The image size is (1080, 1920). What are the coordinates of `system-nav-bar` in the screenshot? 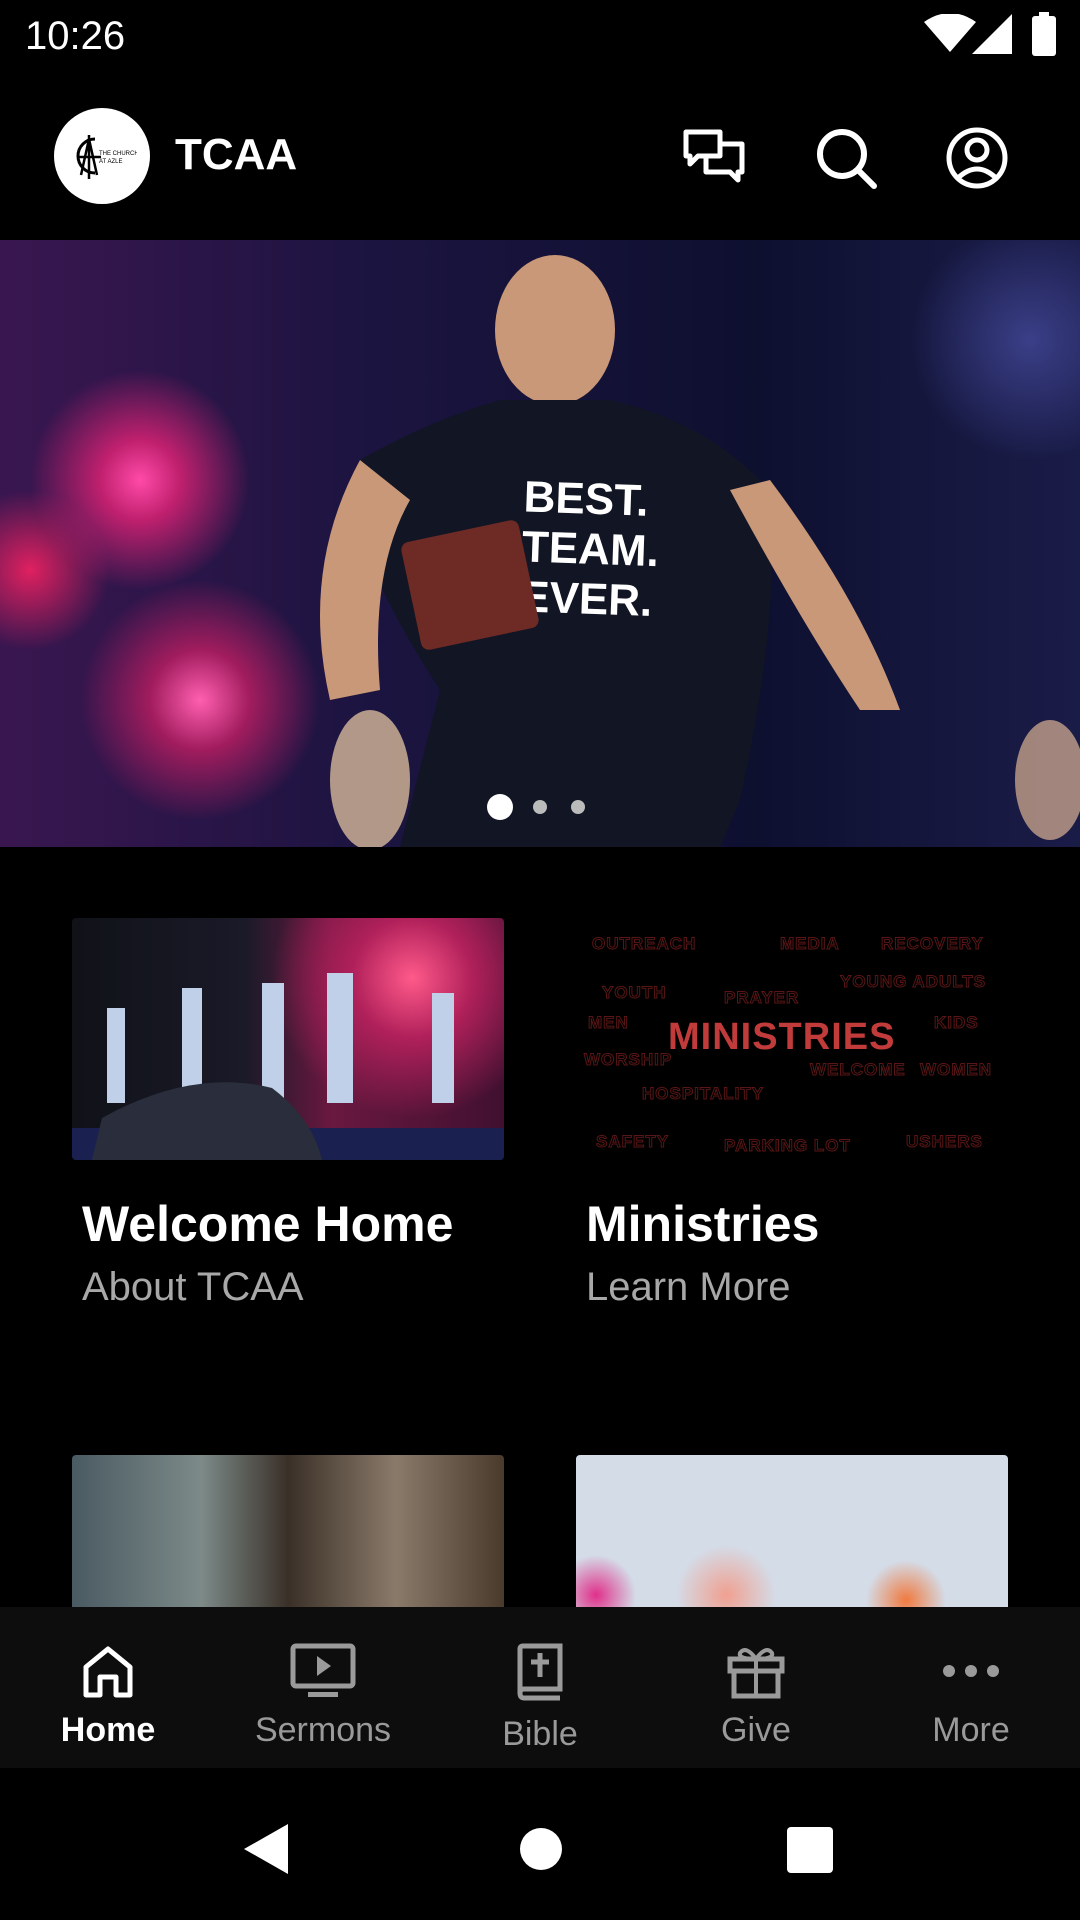 It's located at (540, 1844).